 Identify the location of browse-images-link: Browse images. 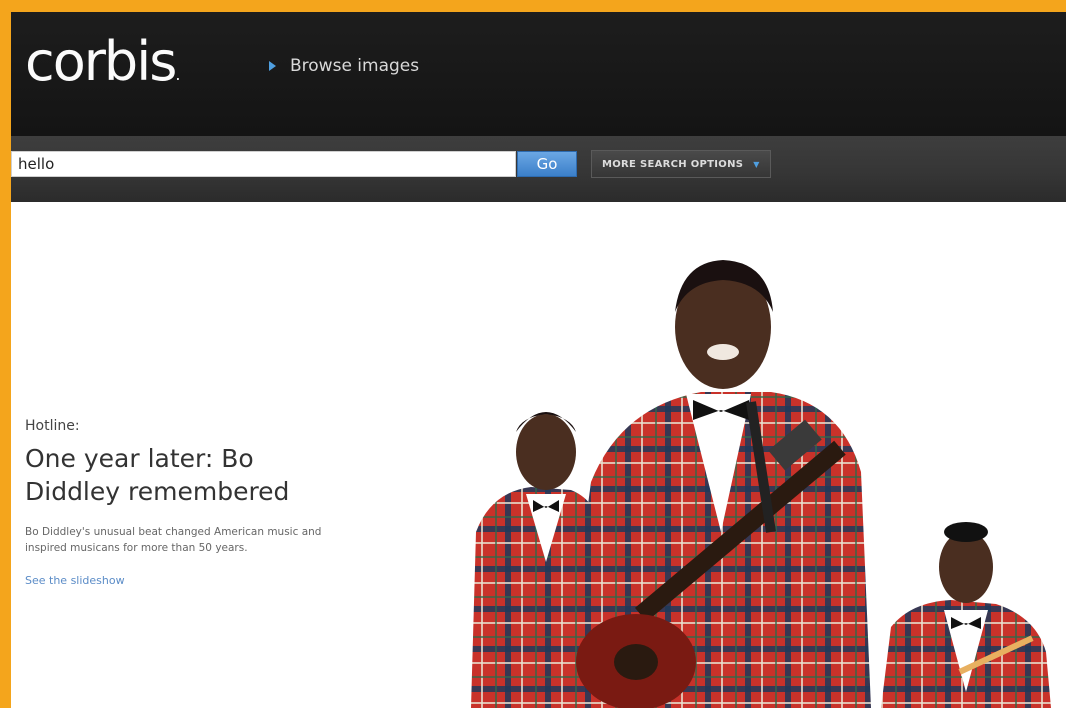
(344, 66).